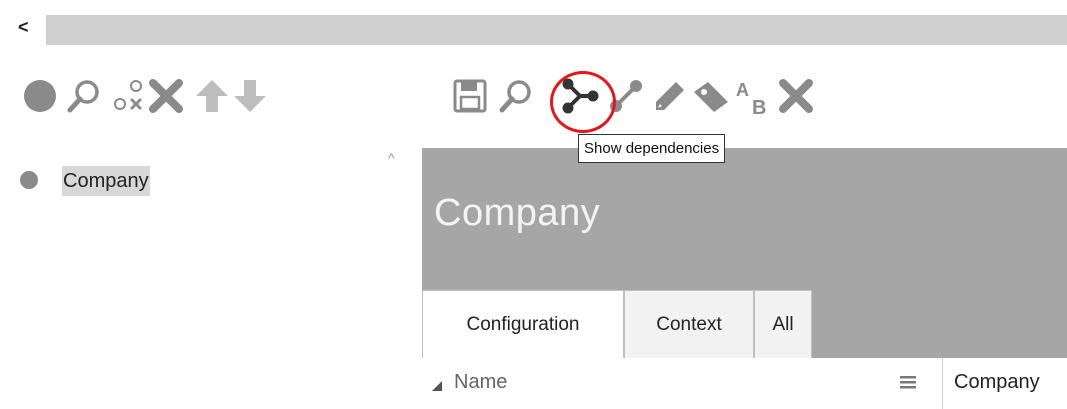 Image resolution: width=1067 pixels, height=409 pixels. I want to click on tooltip: Show dependencies, so click(652, 148).